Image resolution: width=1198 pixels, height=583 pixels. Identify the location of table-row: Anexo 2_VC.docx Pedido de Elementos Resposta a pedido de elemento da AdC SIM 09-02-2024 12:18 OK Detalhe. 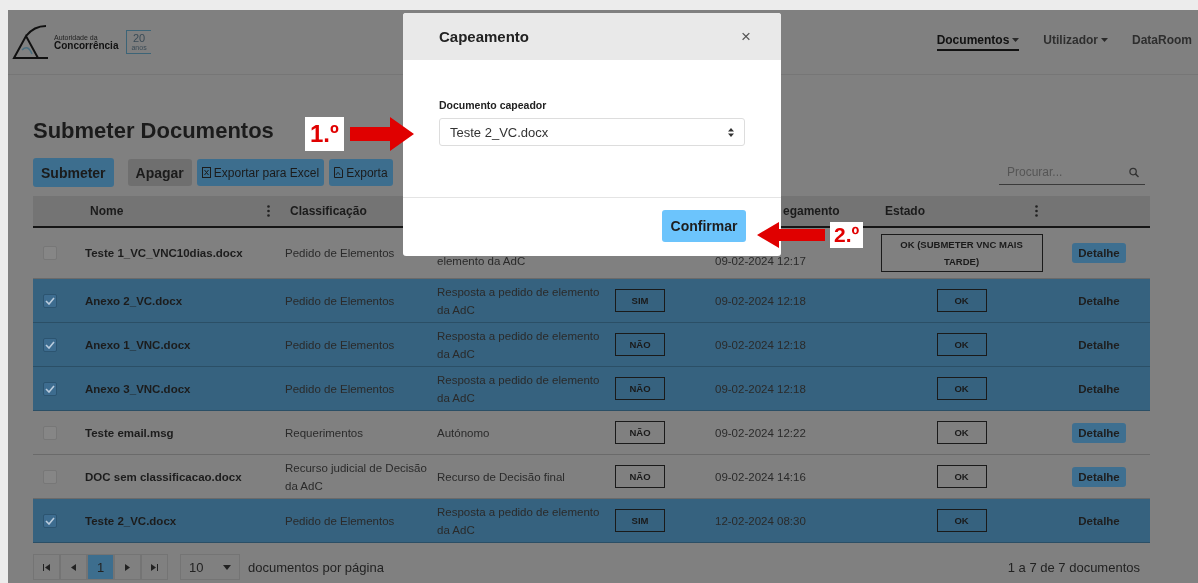
(591, 301).